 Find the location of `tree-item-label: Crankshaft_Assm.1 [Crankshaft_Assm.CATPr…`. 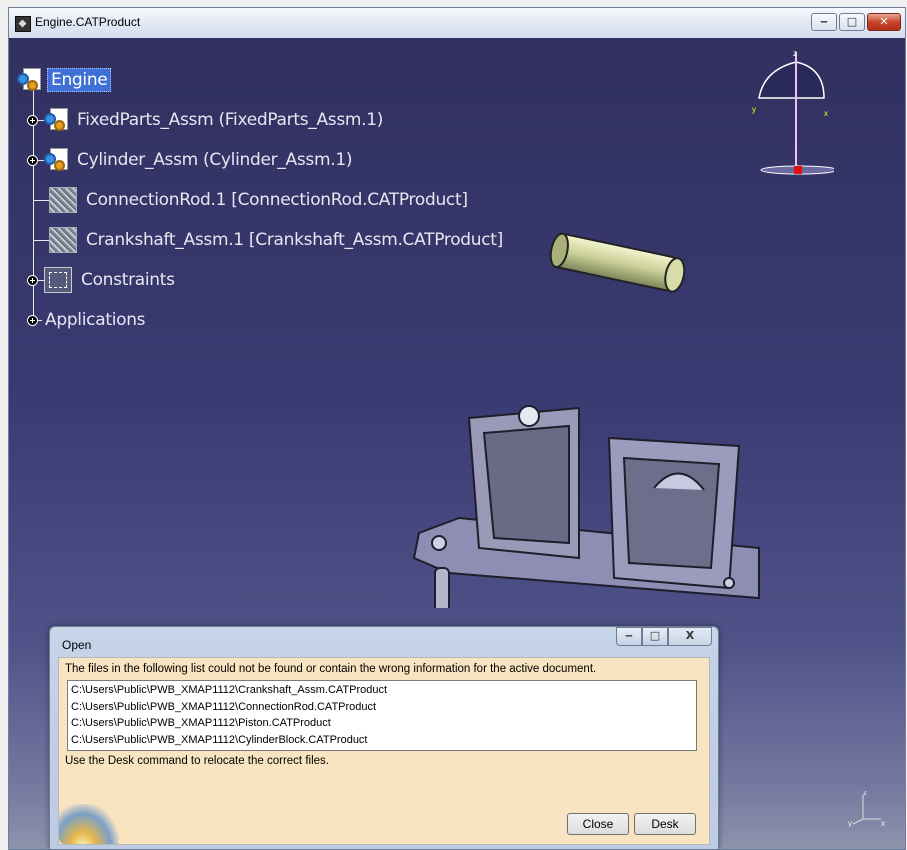

tree-item-label: Crankshaft_Assm.1 [Crankshaft_Assm.CATPr… is located at coordinates (294, 240).